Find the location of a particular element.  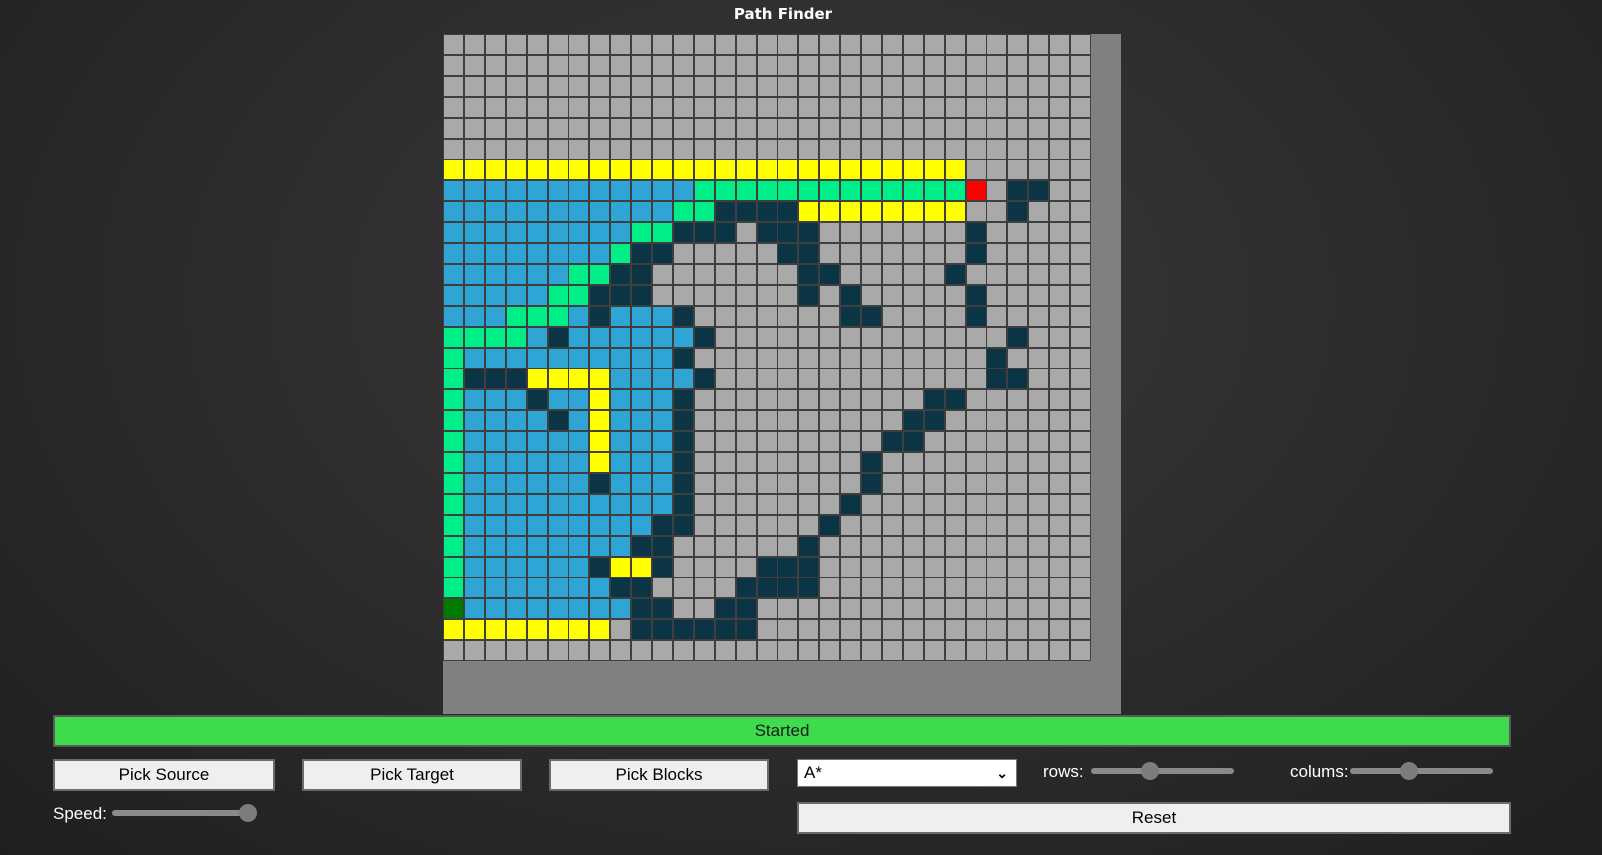

rows-slider is located at coordinates (1162, 771).